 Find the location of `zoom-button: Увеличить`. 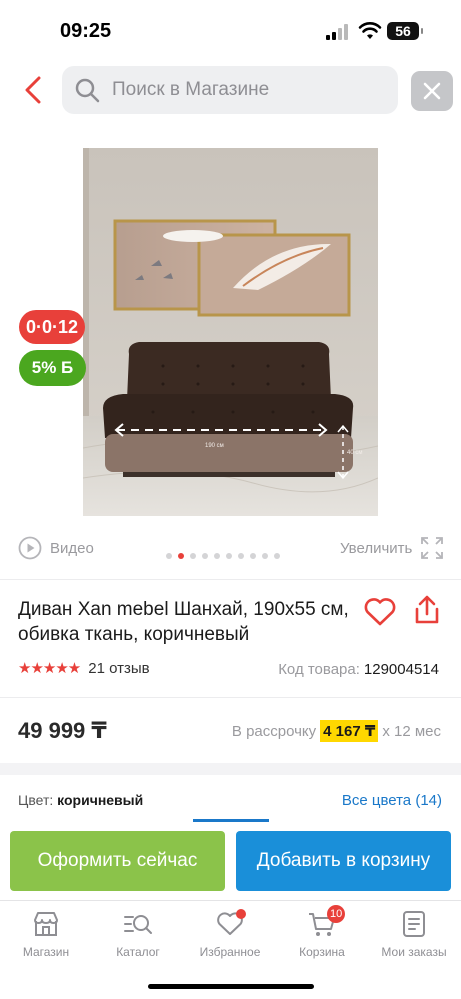

zoom-button: Увеличить is located at coordinates (392, 548).